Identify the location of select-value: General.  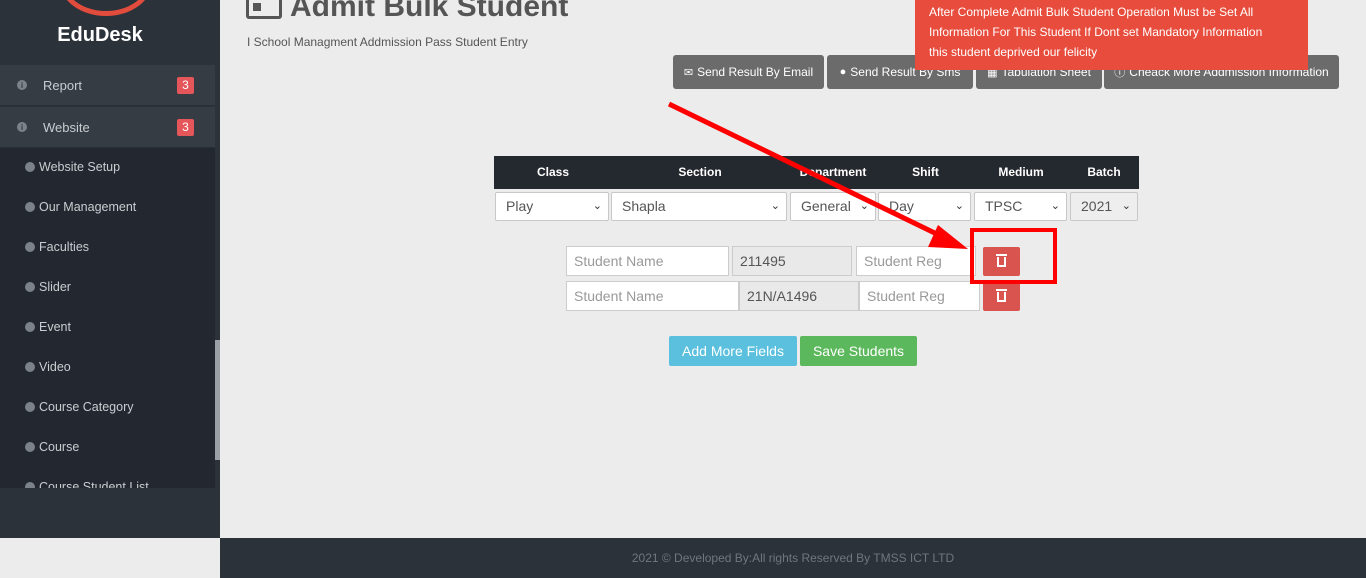
(826, 206).